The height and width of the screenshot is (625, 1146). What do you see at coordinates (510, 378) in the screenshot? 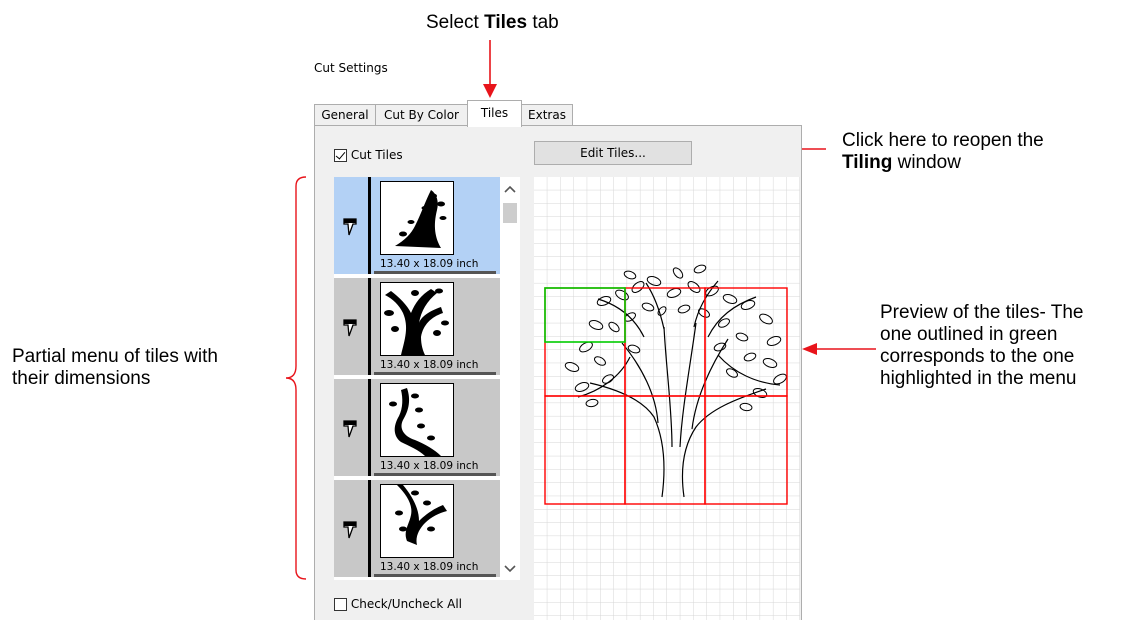
I see `tile-list-scrollbar` at bounding box center [510, 378].